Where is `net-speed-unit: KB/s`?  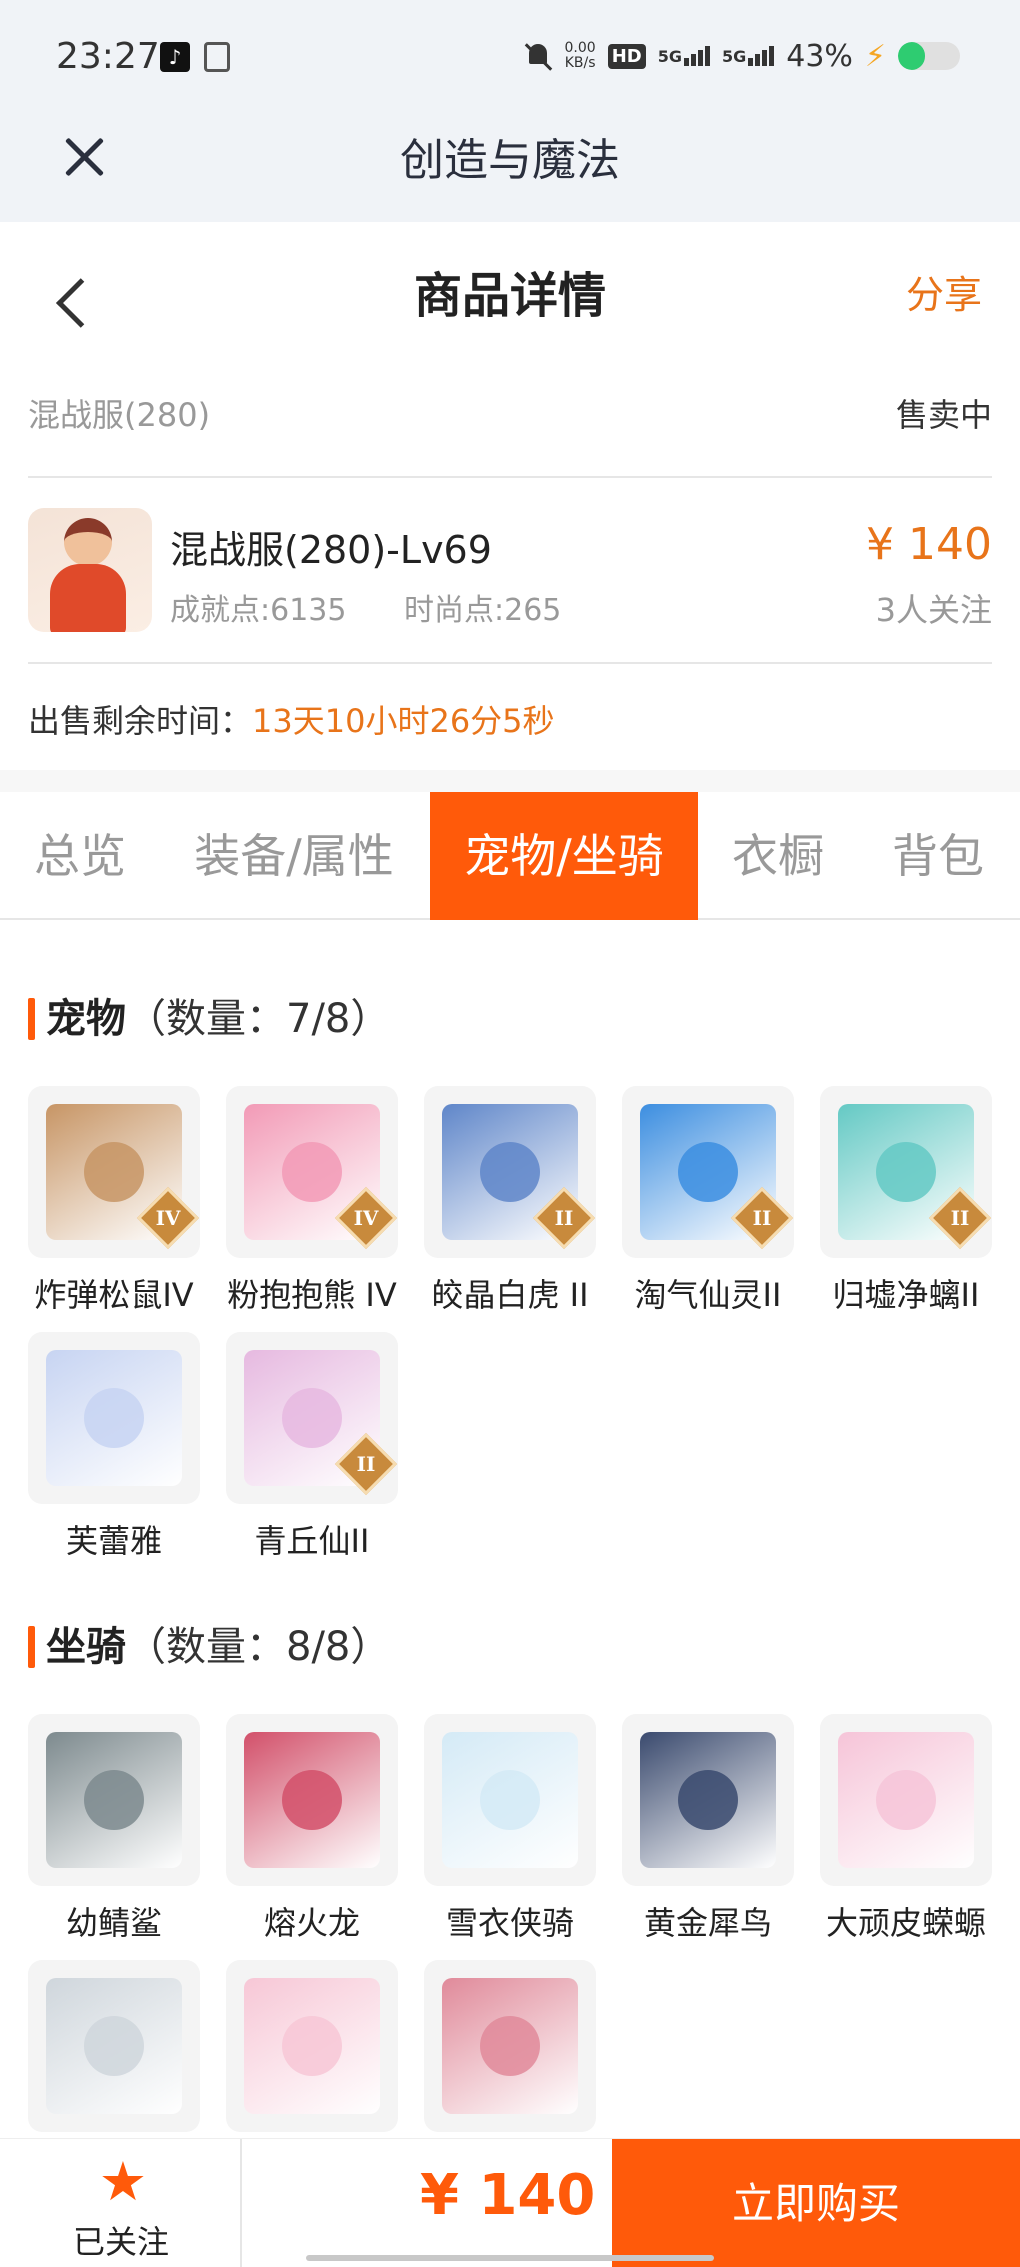
net-speed-unit: KB/s is located at coordinates (580, 63).